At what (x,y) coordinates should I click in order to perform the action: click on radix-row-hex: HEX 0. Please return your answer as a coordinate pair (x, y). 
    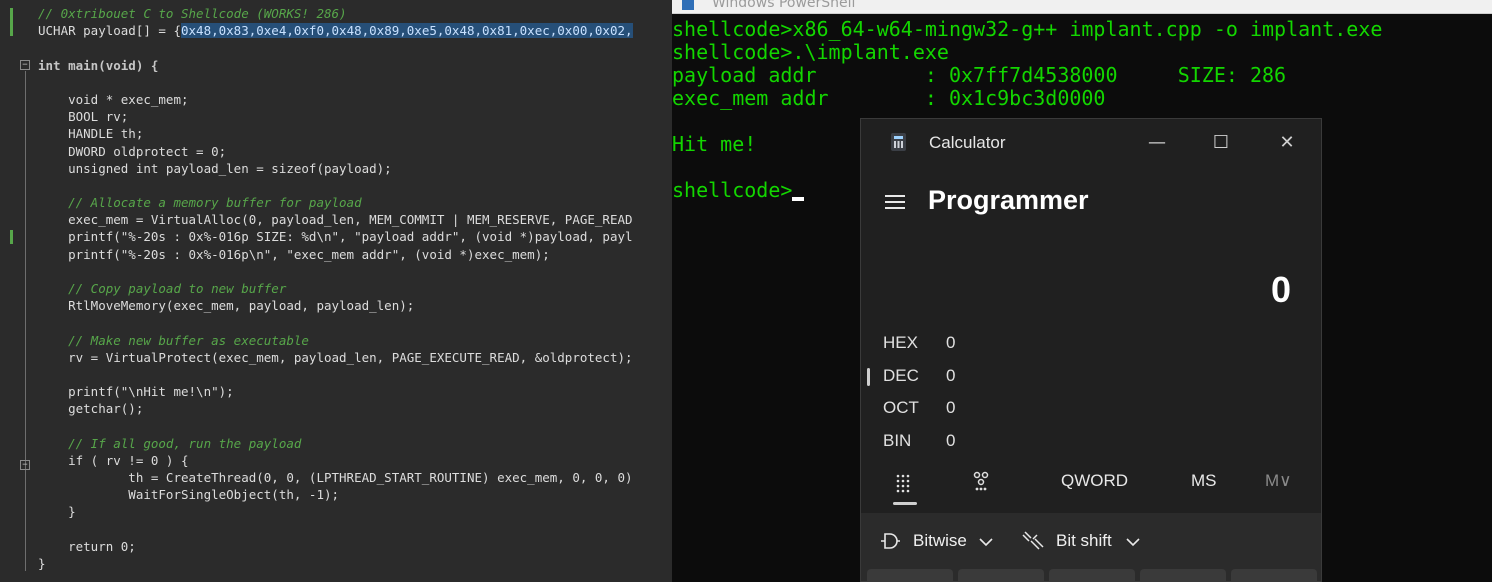
    Looking at the image, I should click on (1091, 342).